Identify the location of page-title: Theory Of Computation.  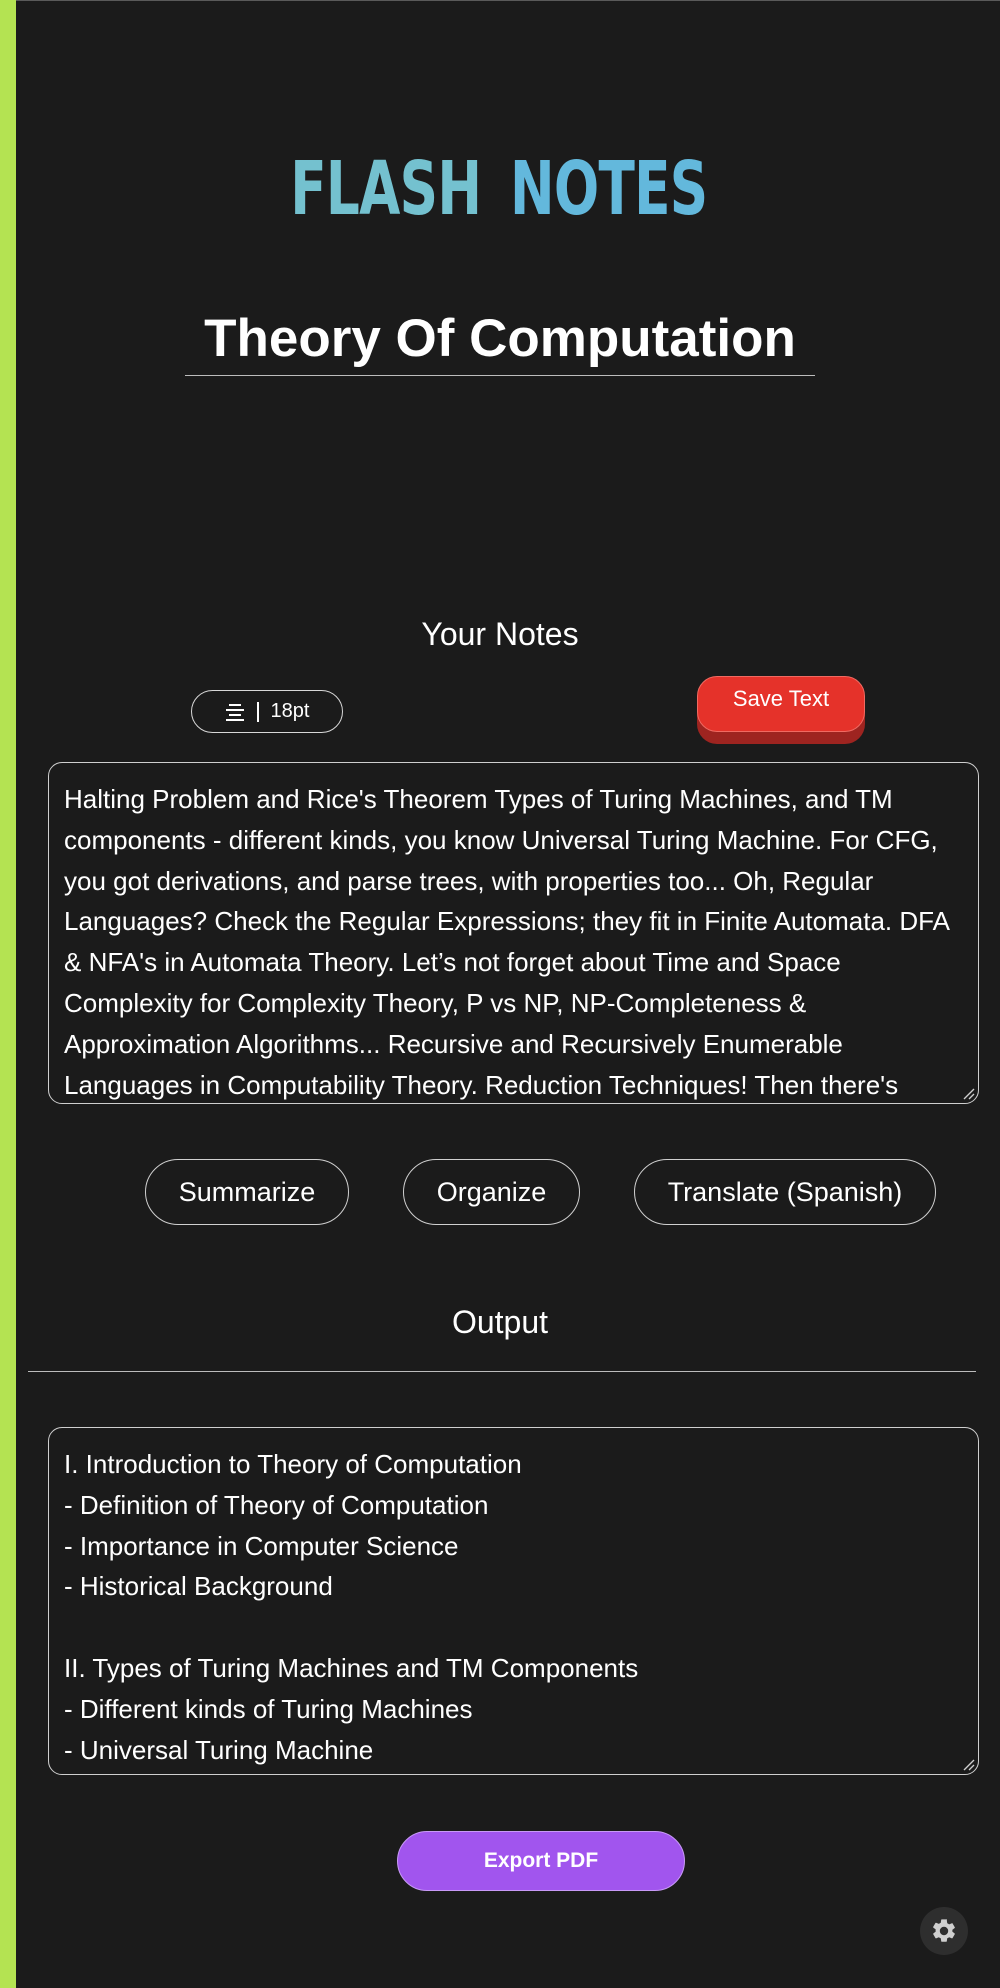
(500, 342).